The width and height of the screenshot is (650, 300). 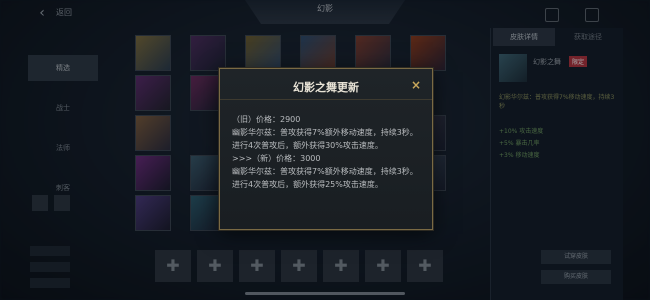 What do you see at coordinates (276, 158) in the screenshot?
I see `new-price: >>>（新）价格：3000` at bounding box center [276, 158].